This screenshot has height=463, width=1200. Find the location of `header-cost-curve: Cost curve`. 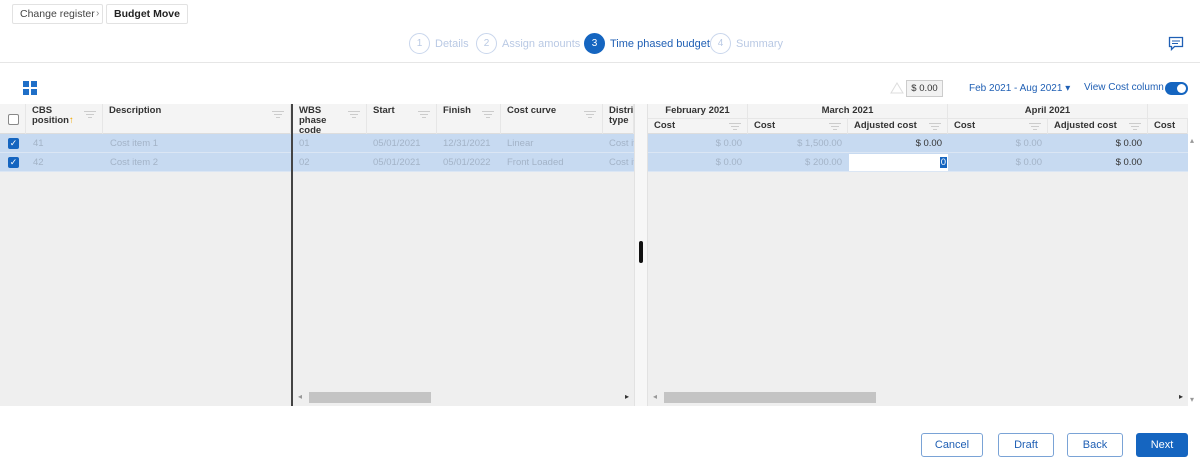

header-cost-curve: Cost curve is located at coordinates (552, 119).